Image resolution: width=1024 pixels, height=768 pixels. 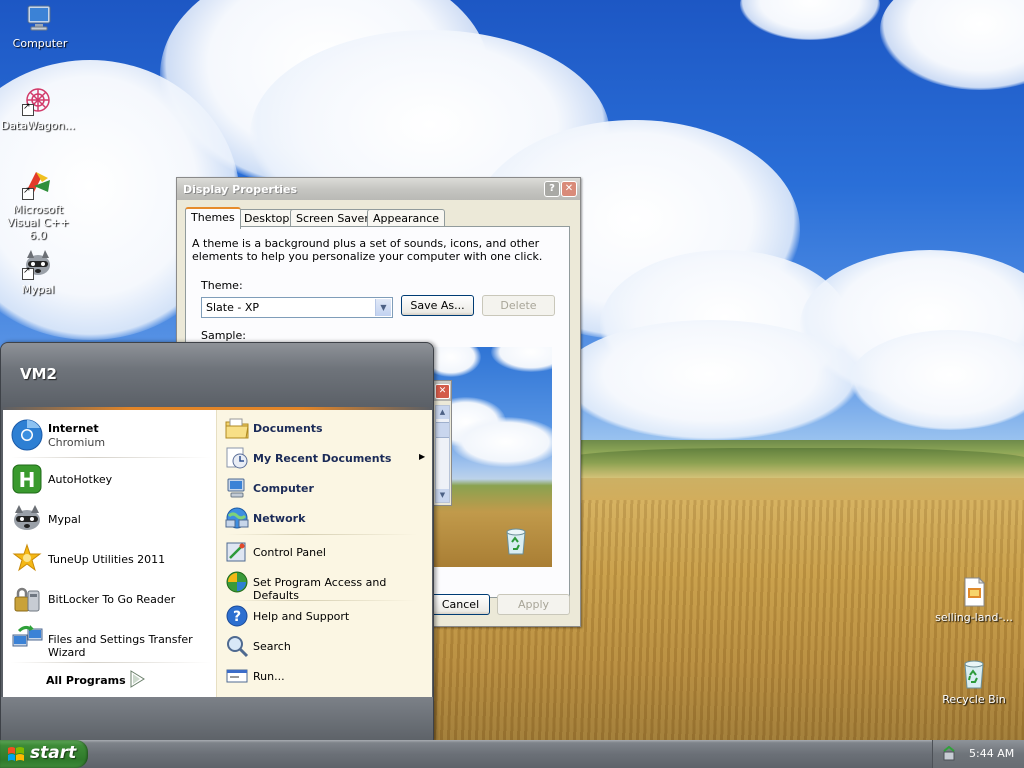 What do you see at coordinates (217, 719) in the screenshot?
I see `start-menu-footer` at bounding box center [217, 719].